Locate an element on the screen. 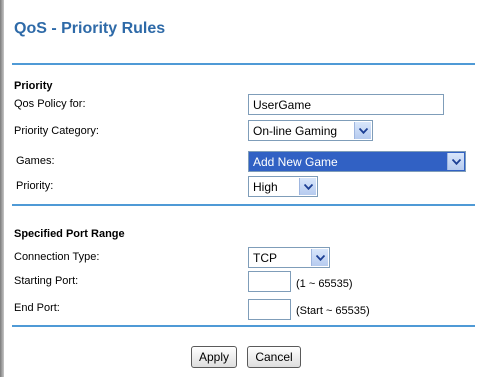 The width and height of the screenshot is (478, 377). category-label: Priority Category: is located at coordinates (56, 131).